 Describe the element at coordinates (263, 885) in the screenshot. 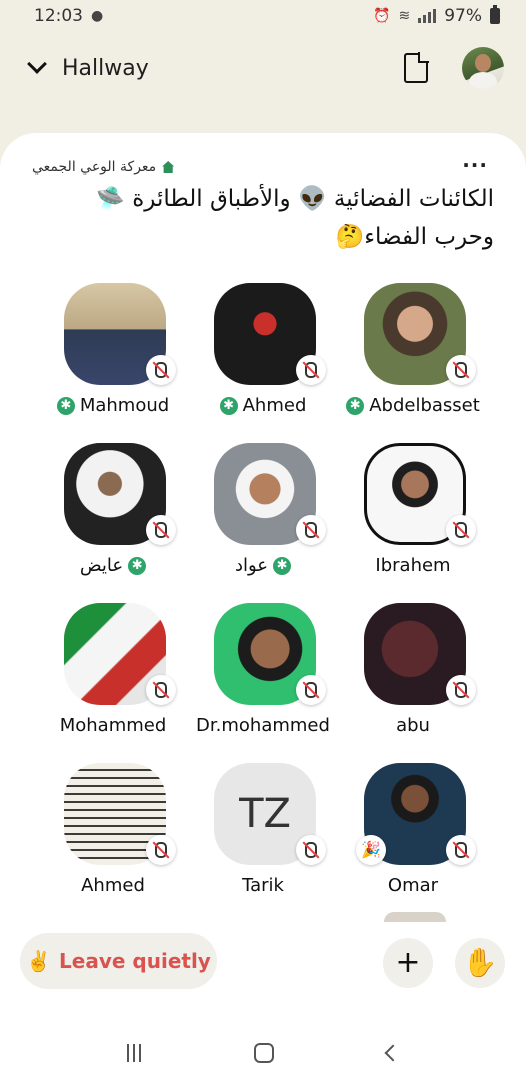

I see `speaker-name: Tarik` at that location.